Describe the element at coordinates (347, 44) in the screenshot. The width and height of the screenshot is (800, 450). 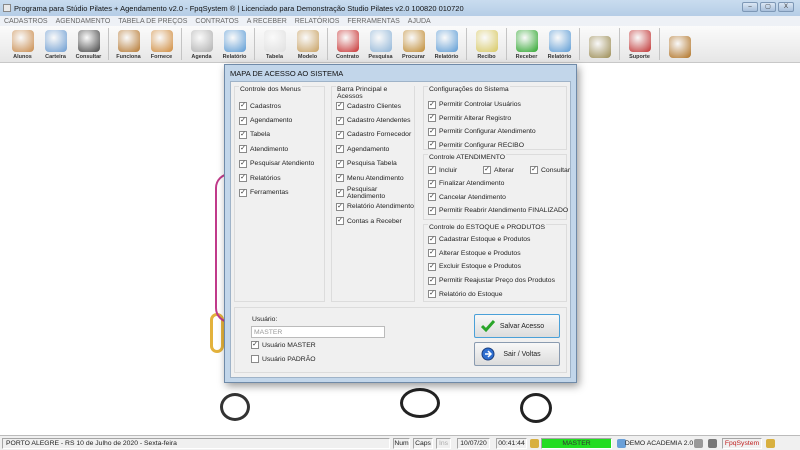
I see `toolbar-button: Contrato` at that location.